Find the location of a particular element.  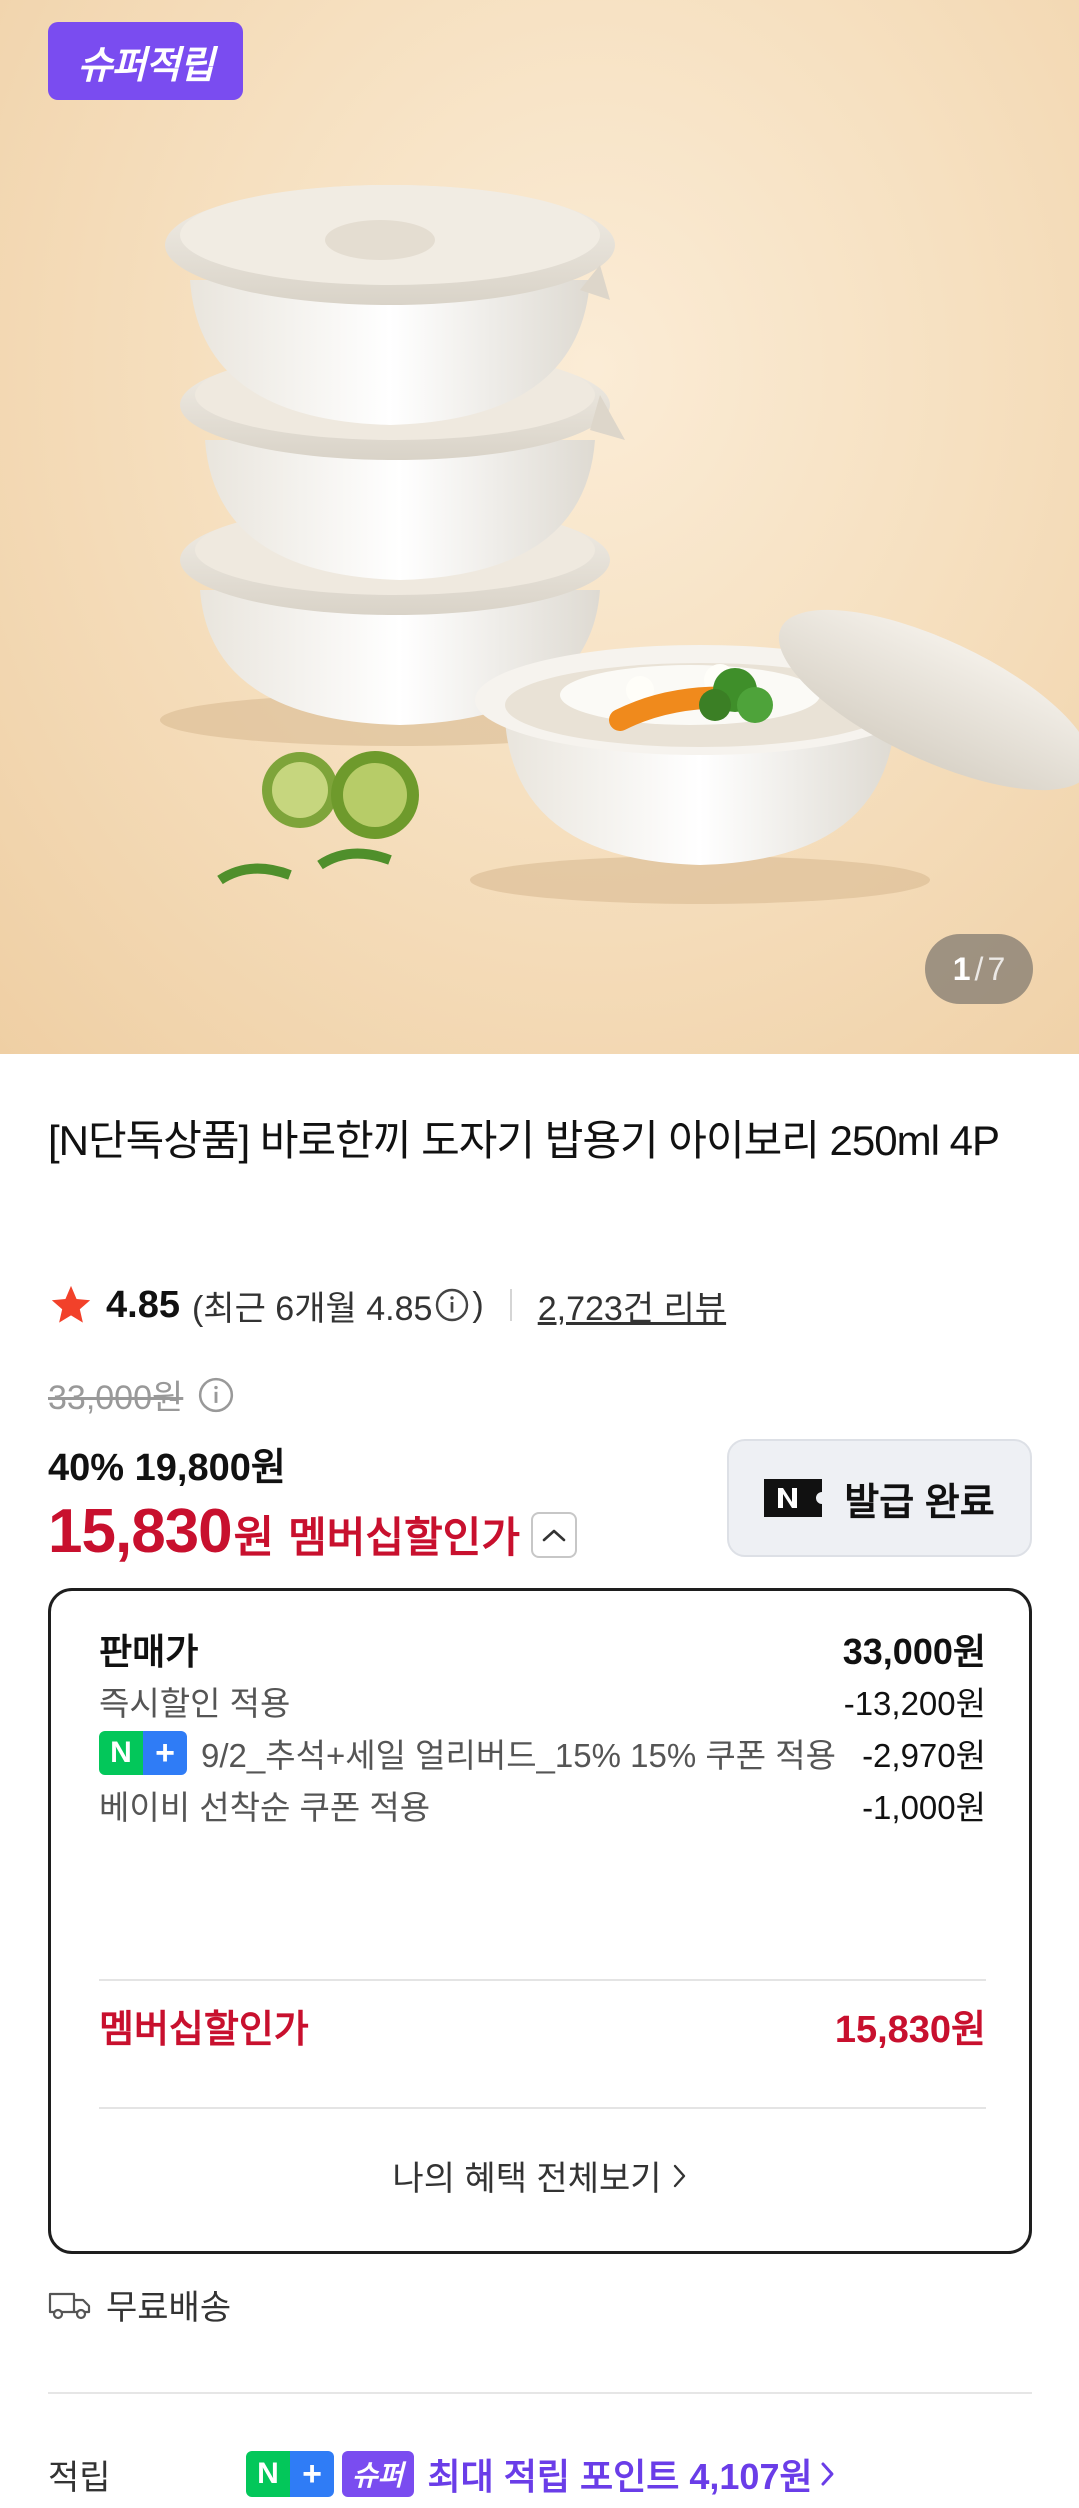

nplus-coupon-label-group: N + 9/2_추석+세일 얼리버드_15% 15% 쿠폰 적용 is located at coordinates (467, 1753).